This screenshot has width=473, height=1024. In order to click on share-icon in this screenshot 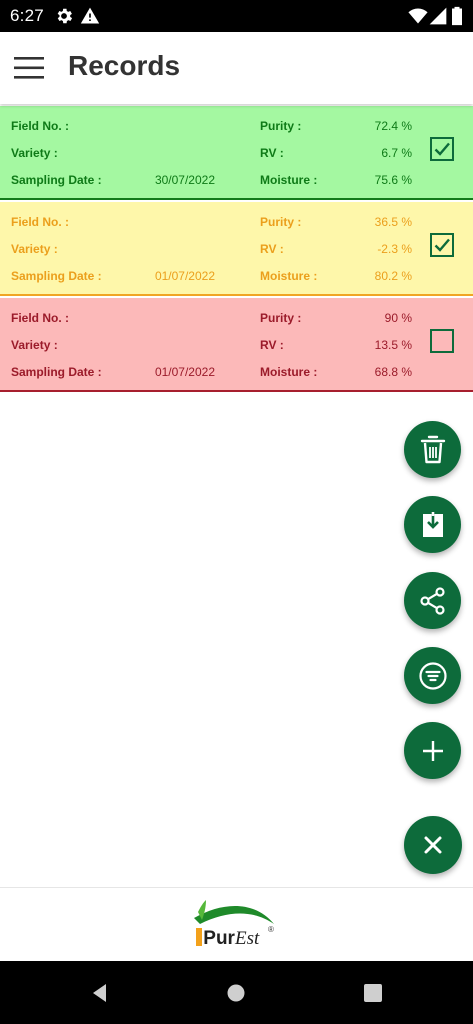, I will do `click(432, 600)`.